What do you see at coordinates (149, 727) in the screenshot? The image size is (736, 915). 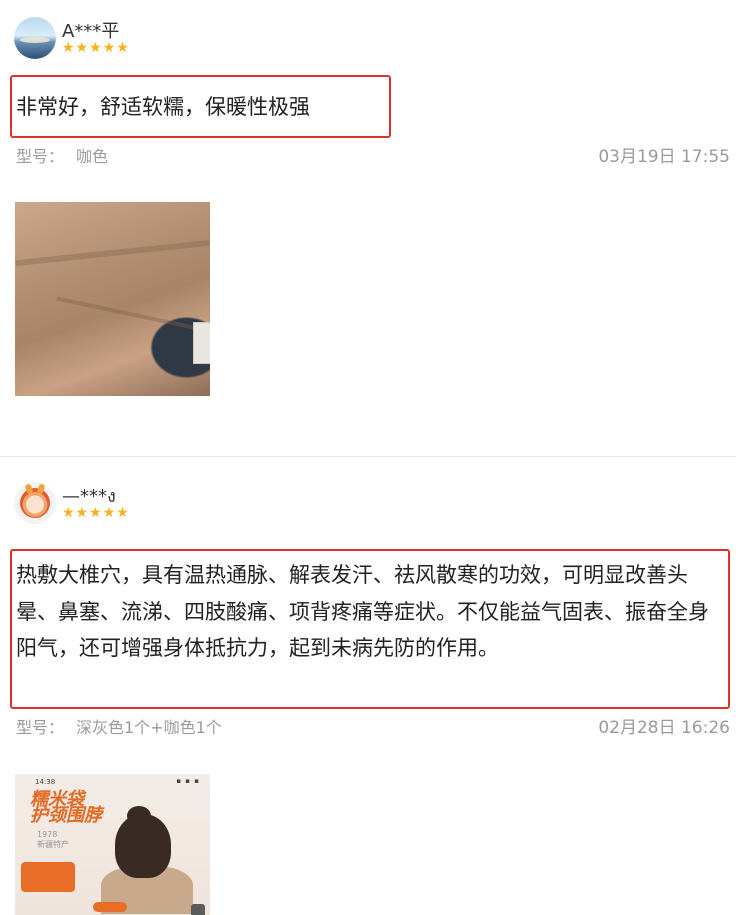 I see `model-value: 深灰色1个+咖色1个` at bounding box center [149, 727].